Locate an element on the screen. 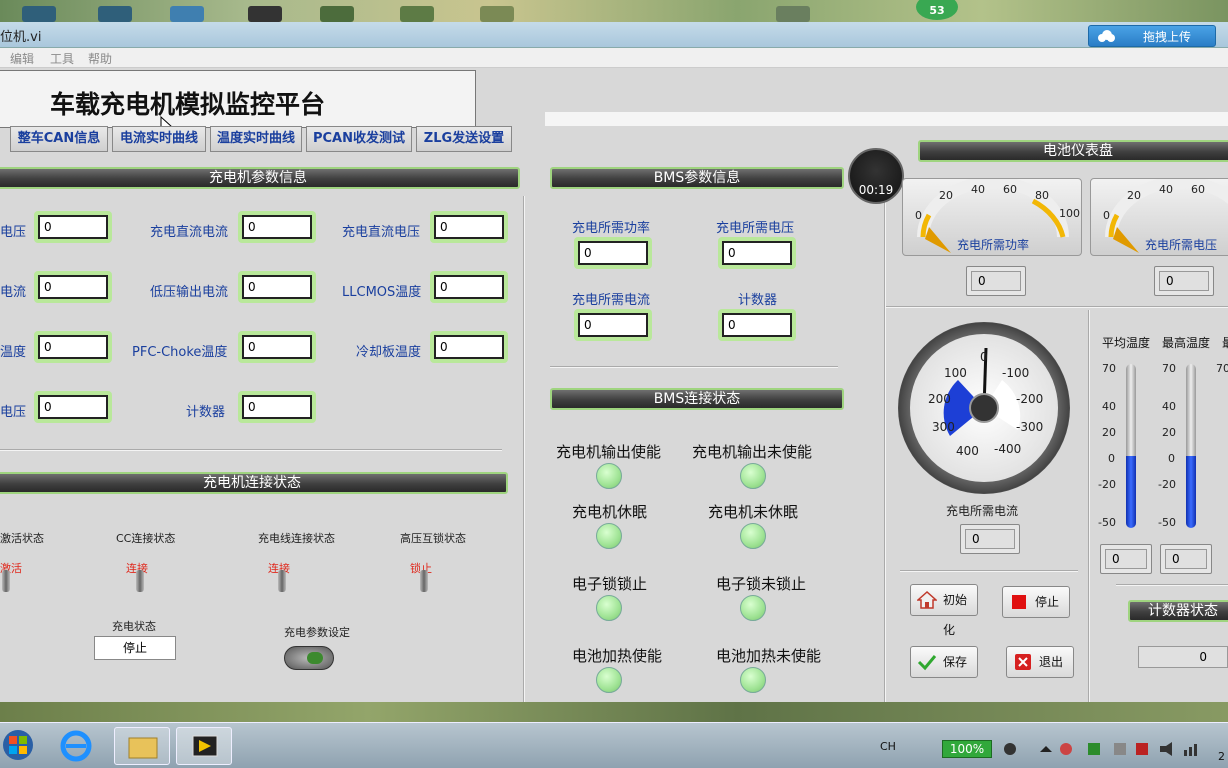  tab-pcan-test: PCAN收发测试 is located at coordinates (359, 139).